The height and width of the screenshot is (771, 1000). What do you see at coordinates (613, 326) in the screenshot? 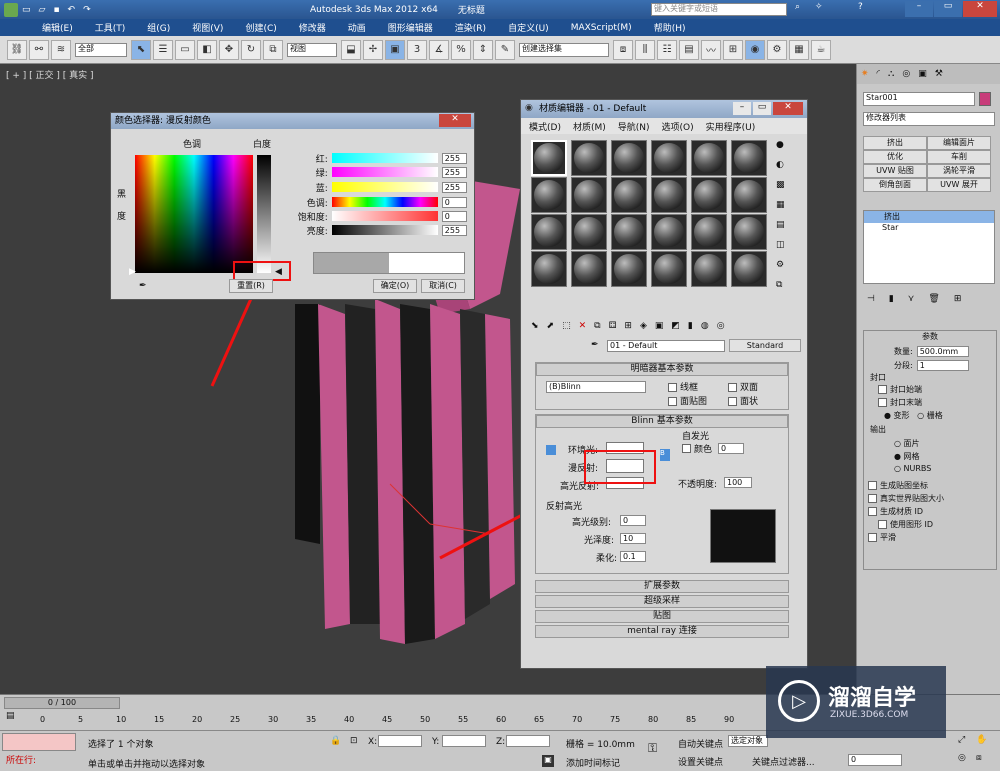
I see `make-unique-map-icon: ⚃` at bounding box center [613, 326].